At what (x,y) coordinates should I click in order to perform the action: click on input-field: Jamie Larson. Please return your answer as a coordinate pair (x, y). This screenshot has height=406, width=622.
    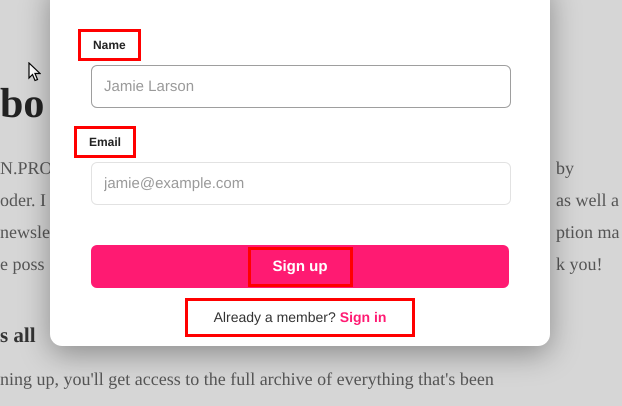
    Looking at the image, I should click on (301, 86).